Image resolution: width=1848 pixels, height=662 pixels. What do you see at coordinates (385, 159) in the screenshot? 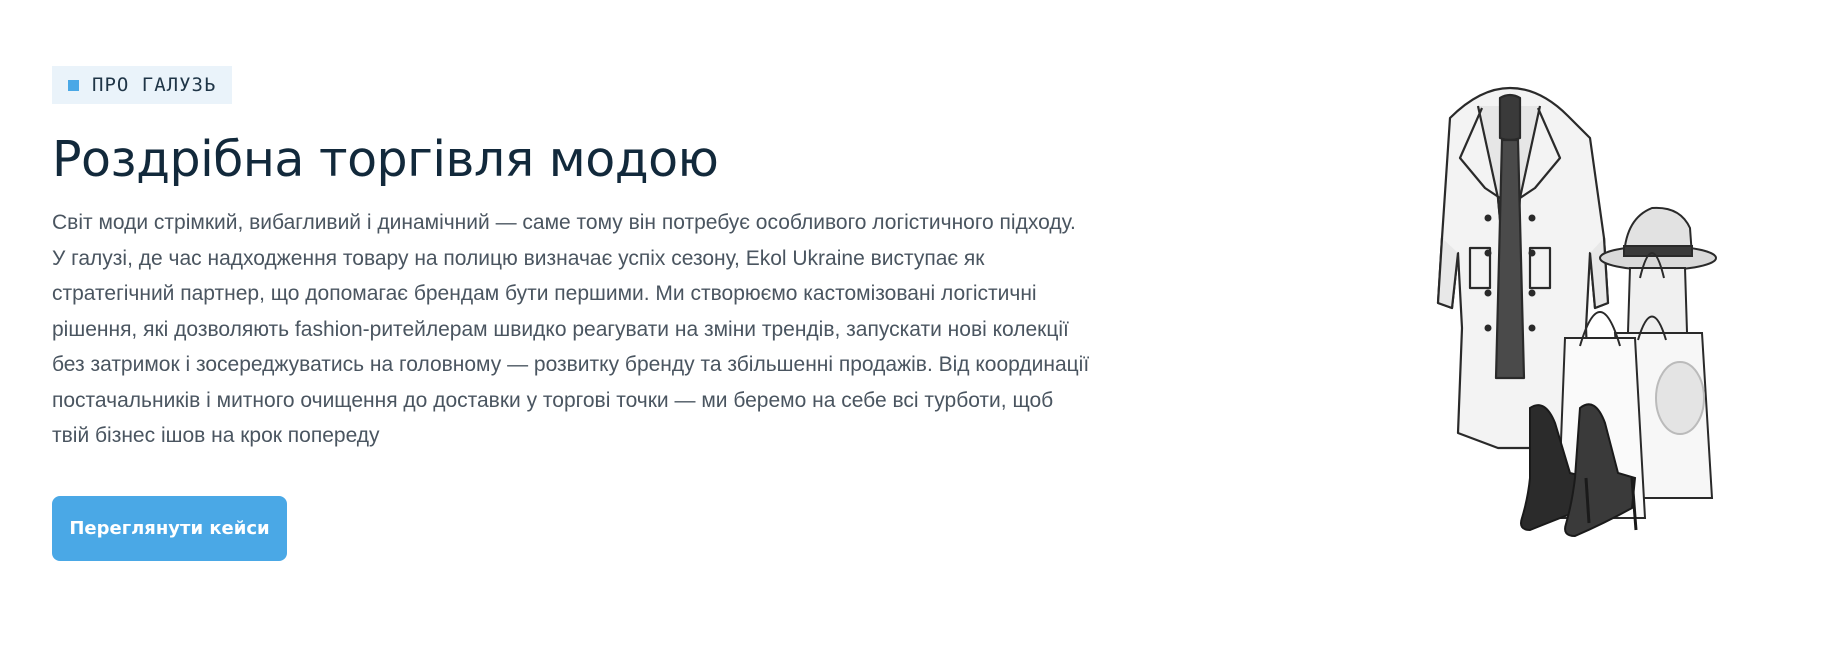
I see `page-title: Роздрібна торгівля модою` at bounding box center [385, 159].